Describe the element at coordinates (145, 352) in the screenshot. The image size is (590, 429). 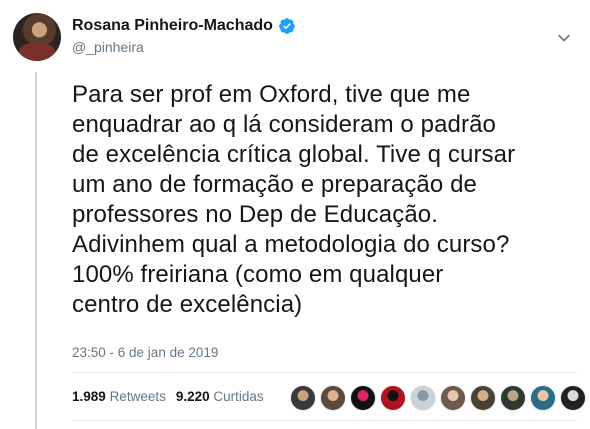
I see `tweet-timestamp: 23:50 - 6 de jan de 2019` at that location.